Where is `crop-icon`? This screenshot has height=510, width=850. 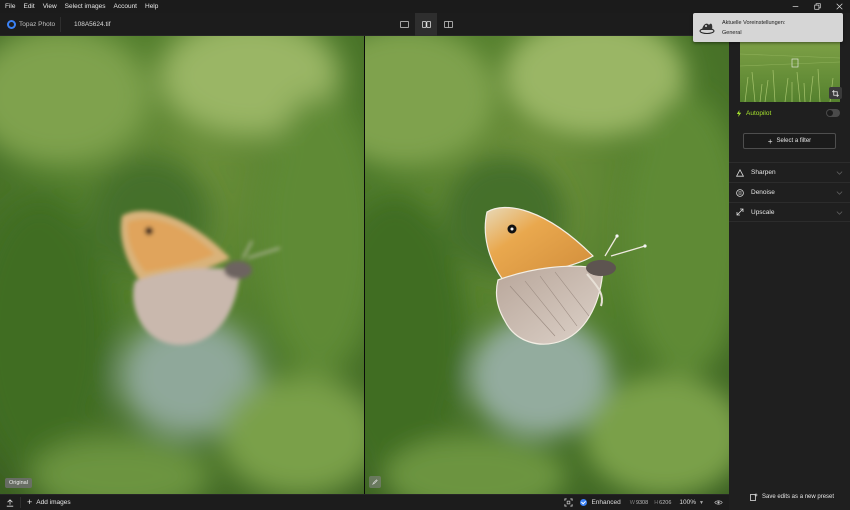 crop-icon is located at coordinates (835, 93).